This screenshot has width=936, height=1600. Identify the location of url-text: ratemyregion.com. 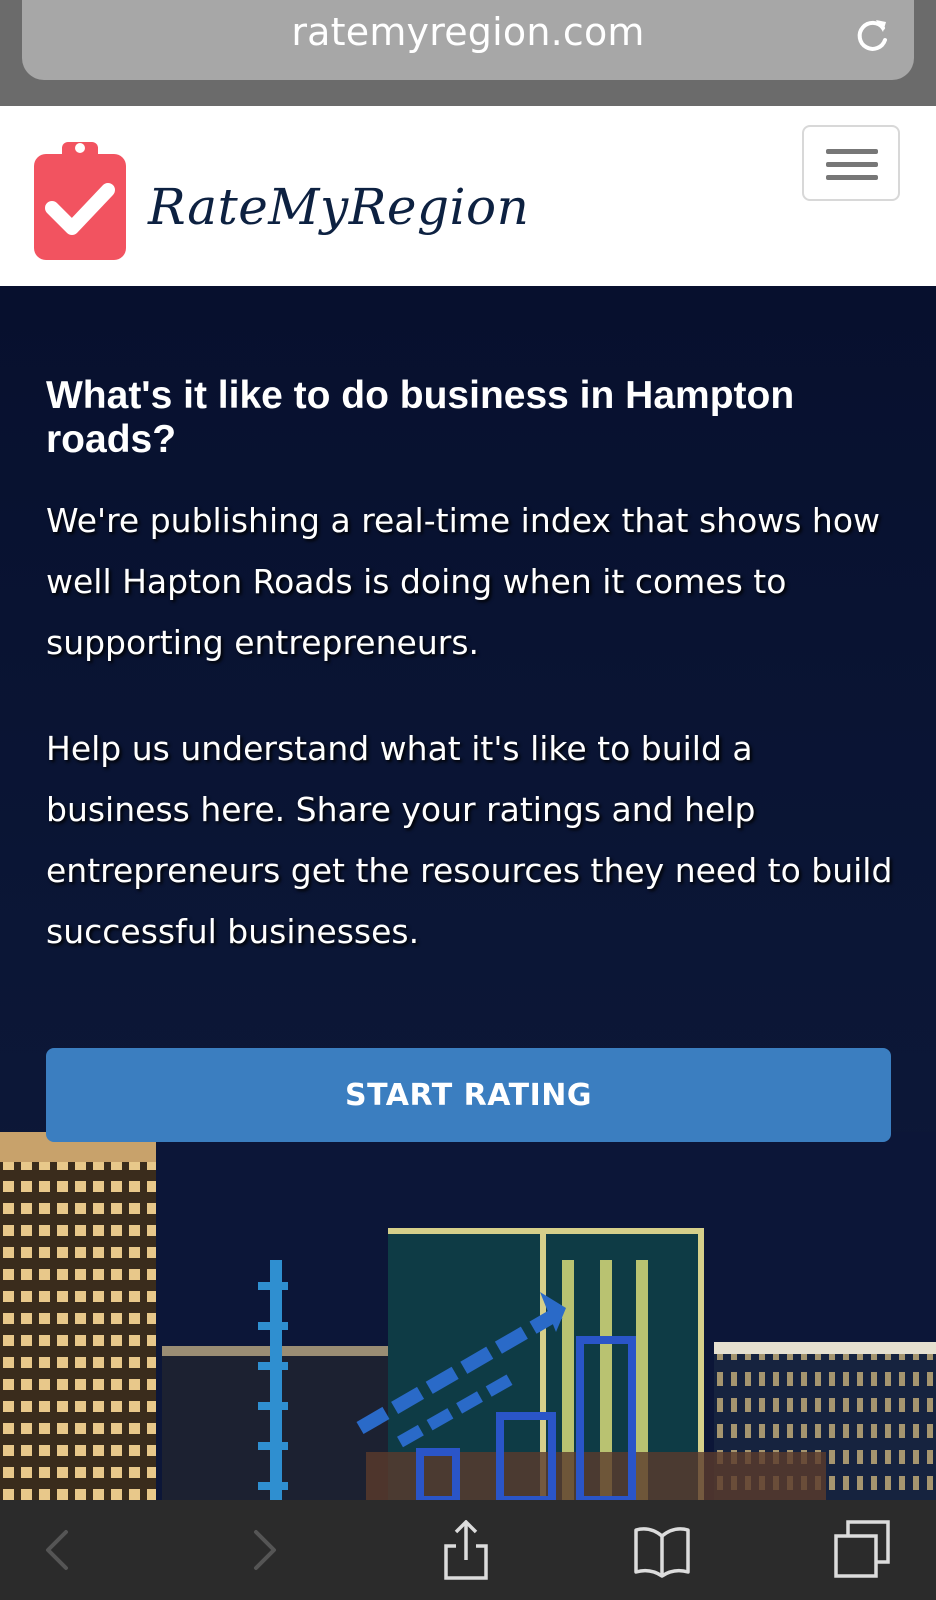
(468, 32).